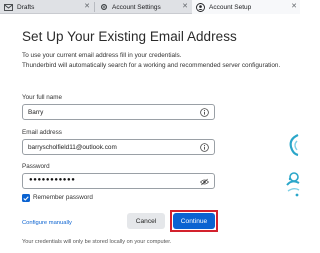 This screenshot has width=320, height=253. I want to click on envelope-icon, so click(8, 7).